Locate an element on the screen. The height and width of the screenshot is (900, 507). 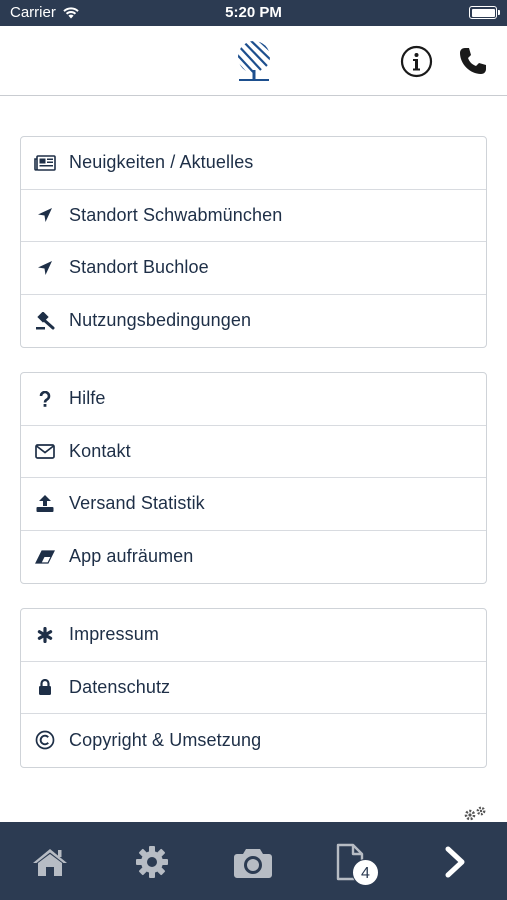
nav-bar is located at coordinates (253, 61).